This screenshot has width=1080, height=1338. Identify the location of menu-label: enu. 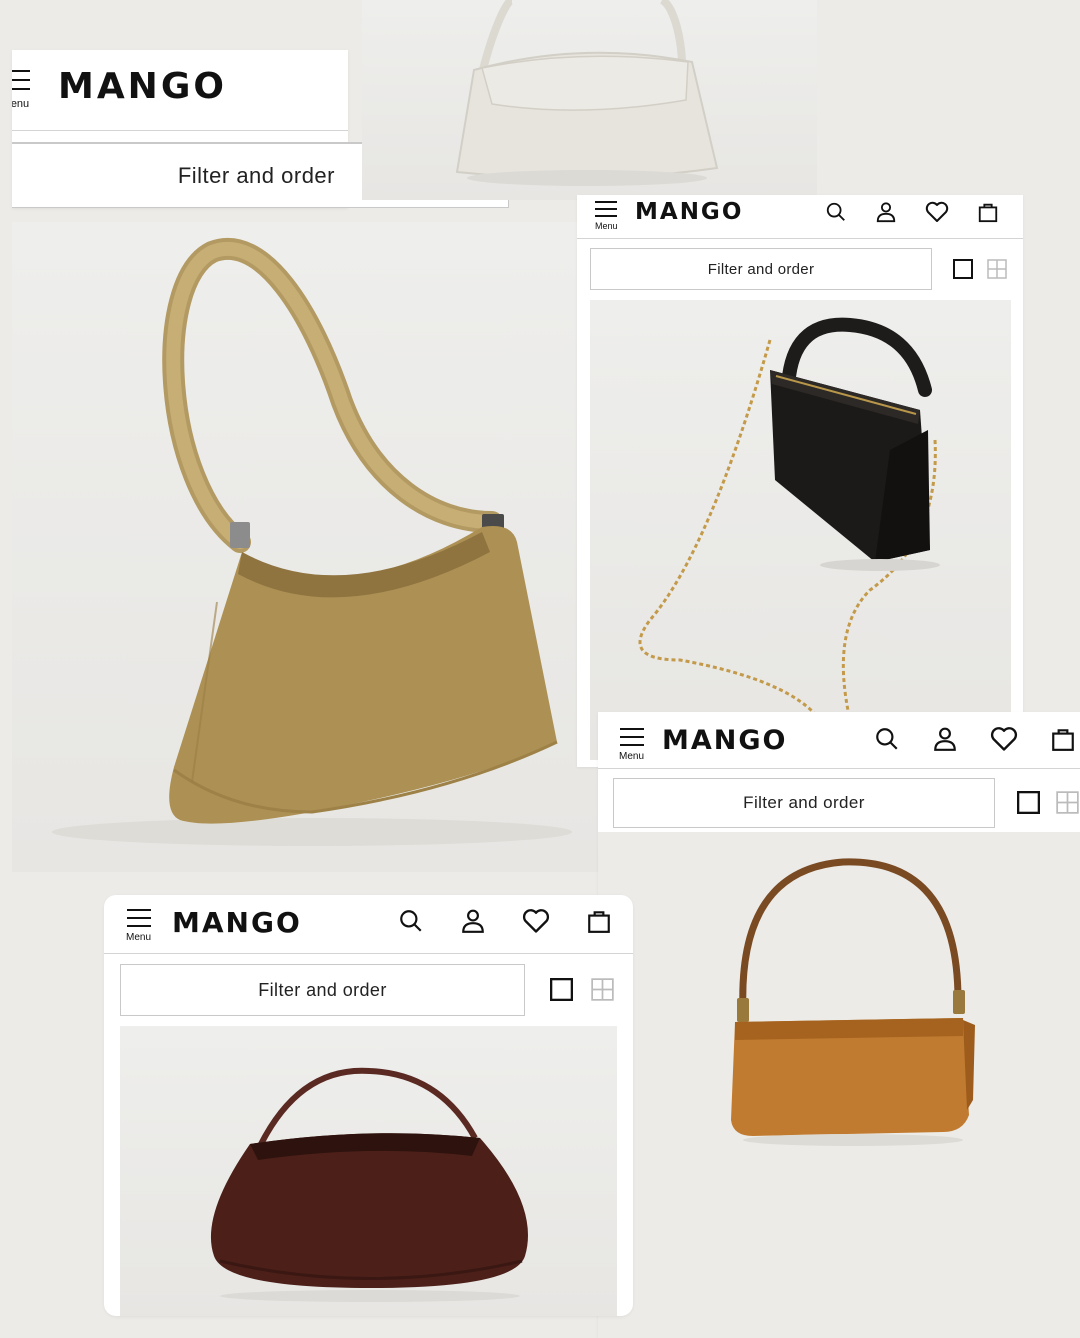
(21, 104).